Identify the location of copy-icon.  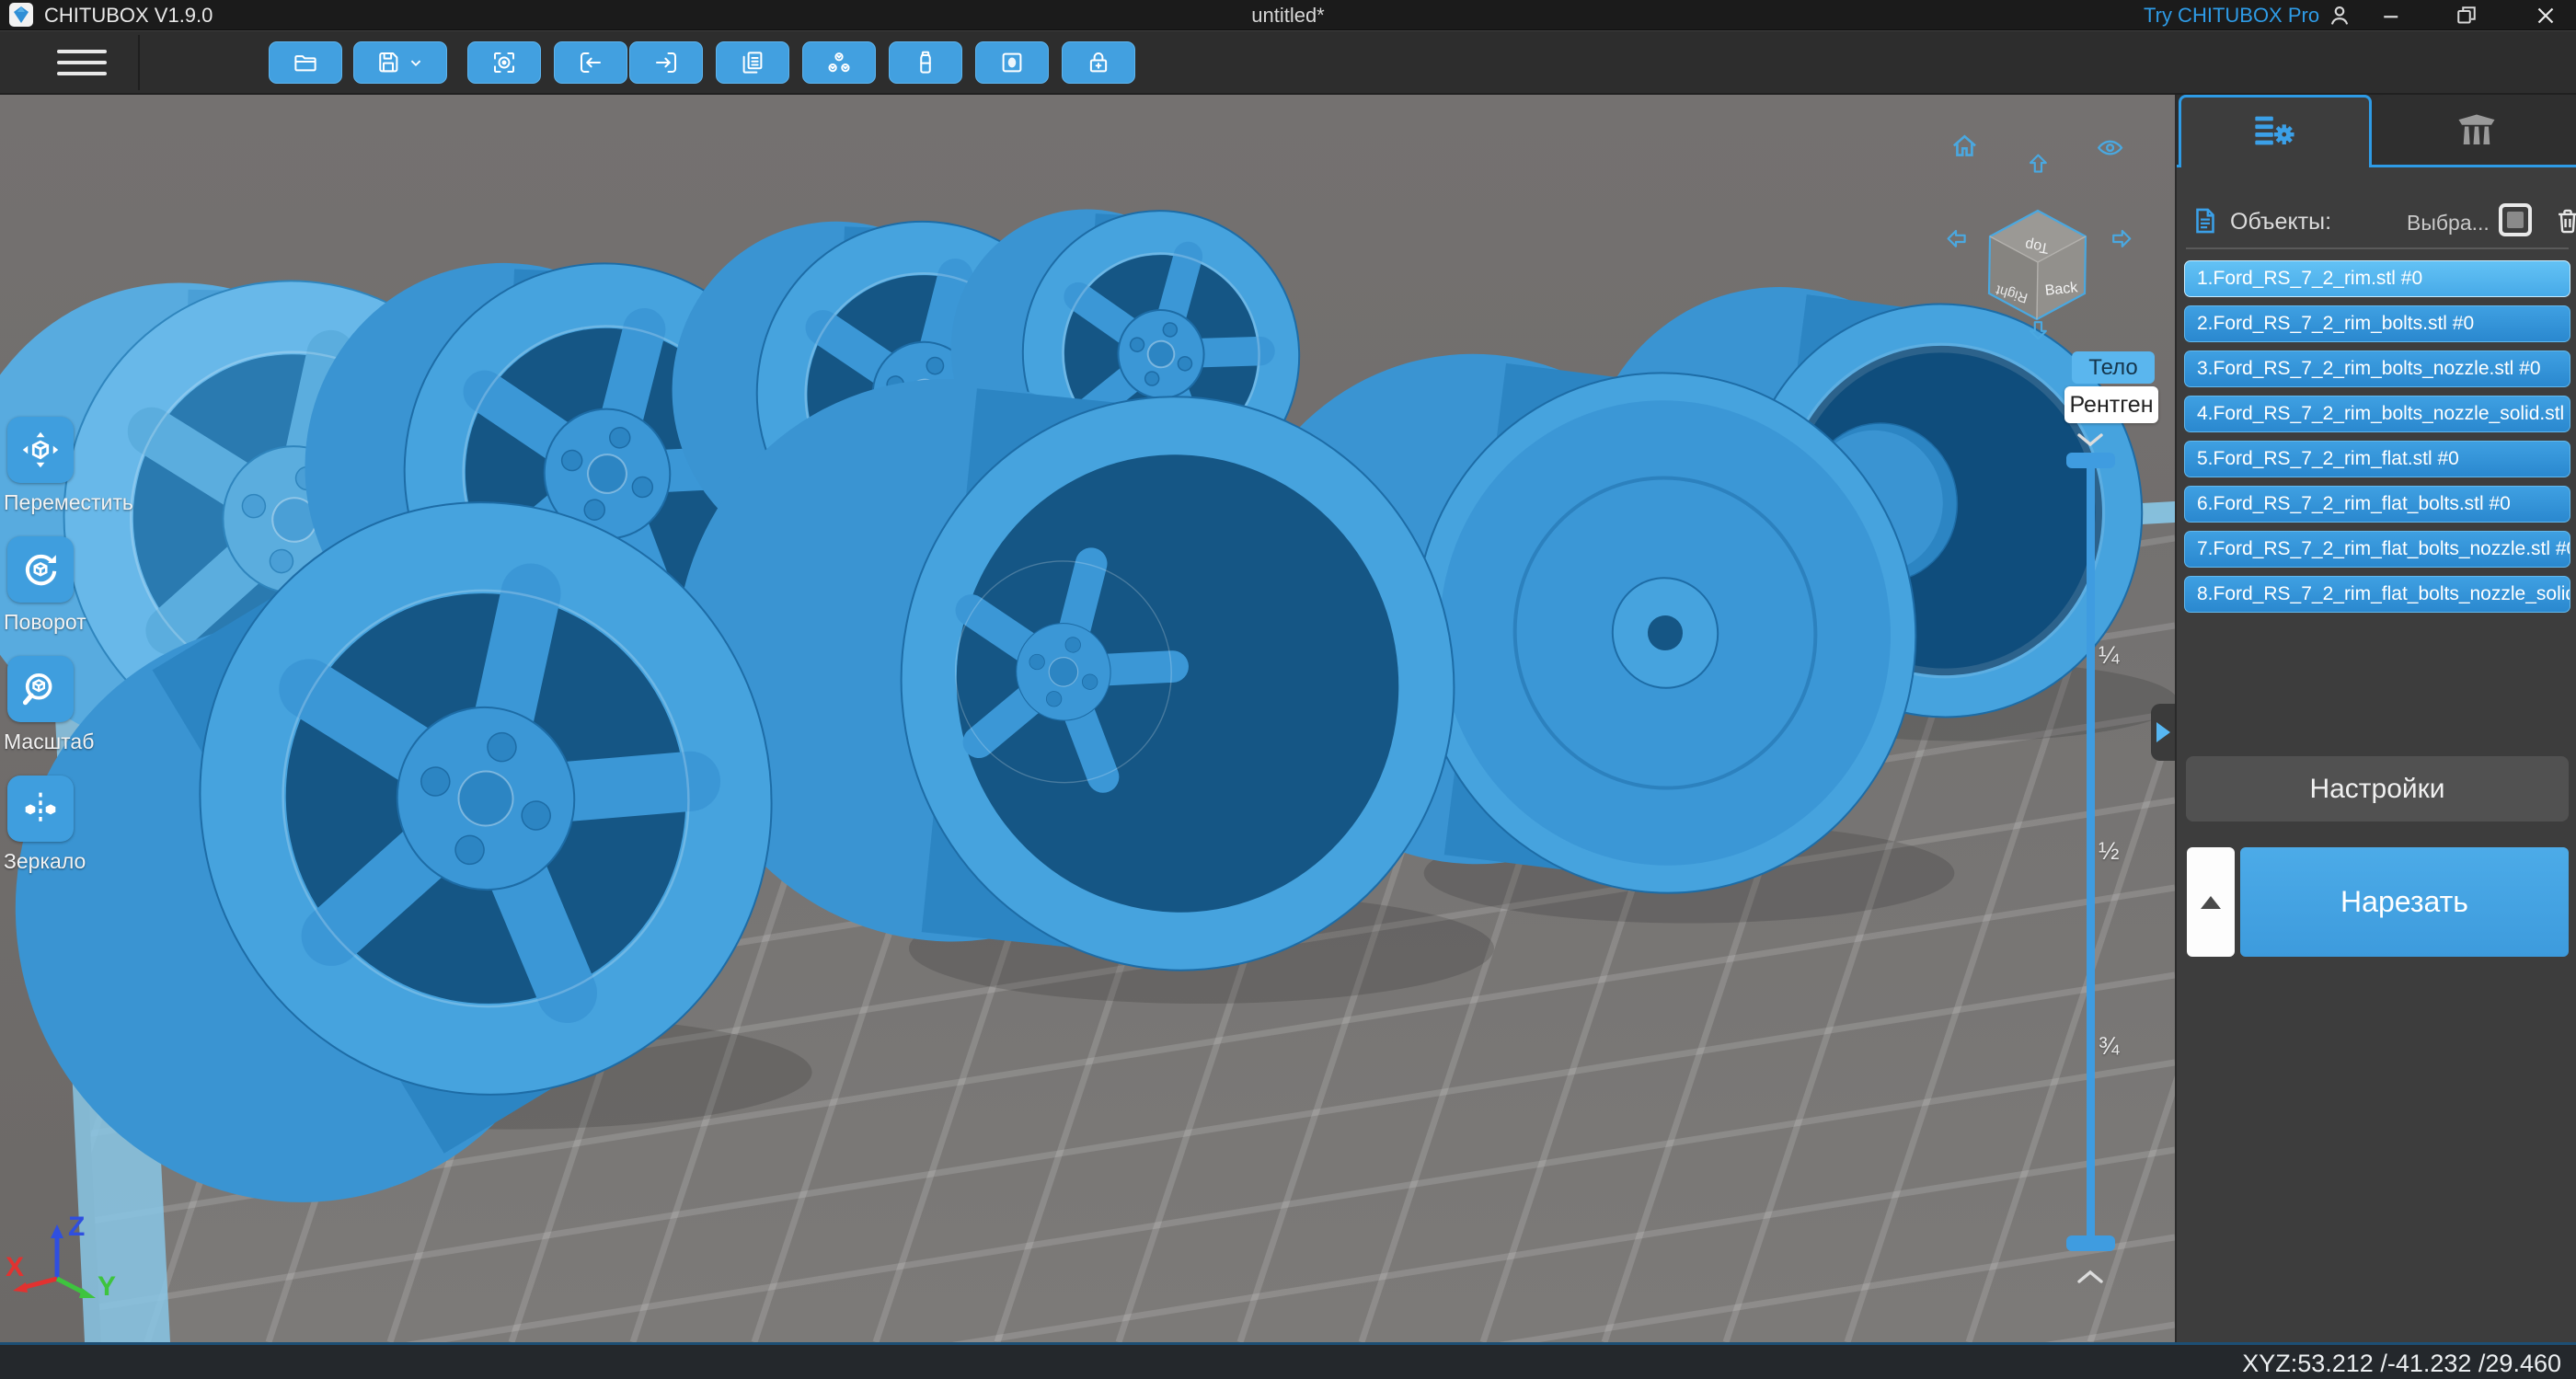
(752, 63).